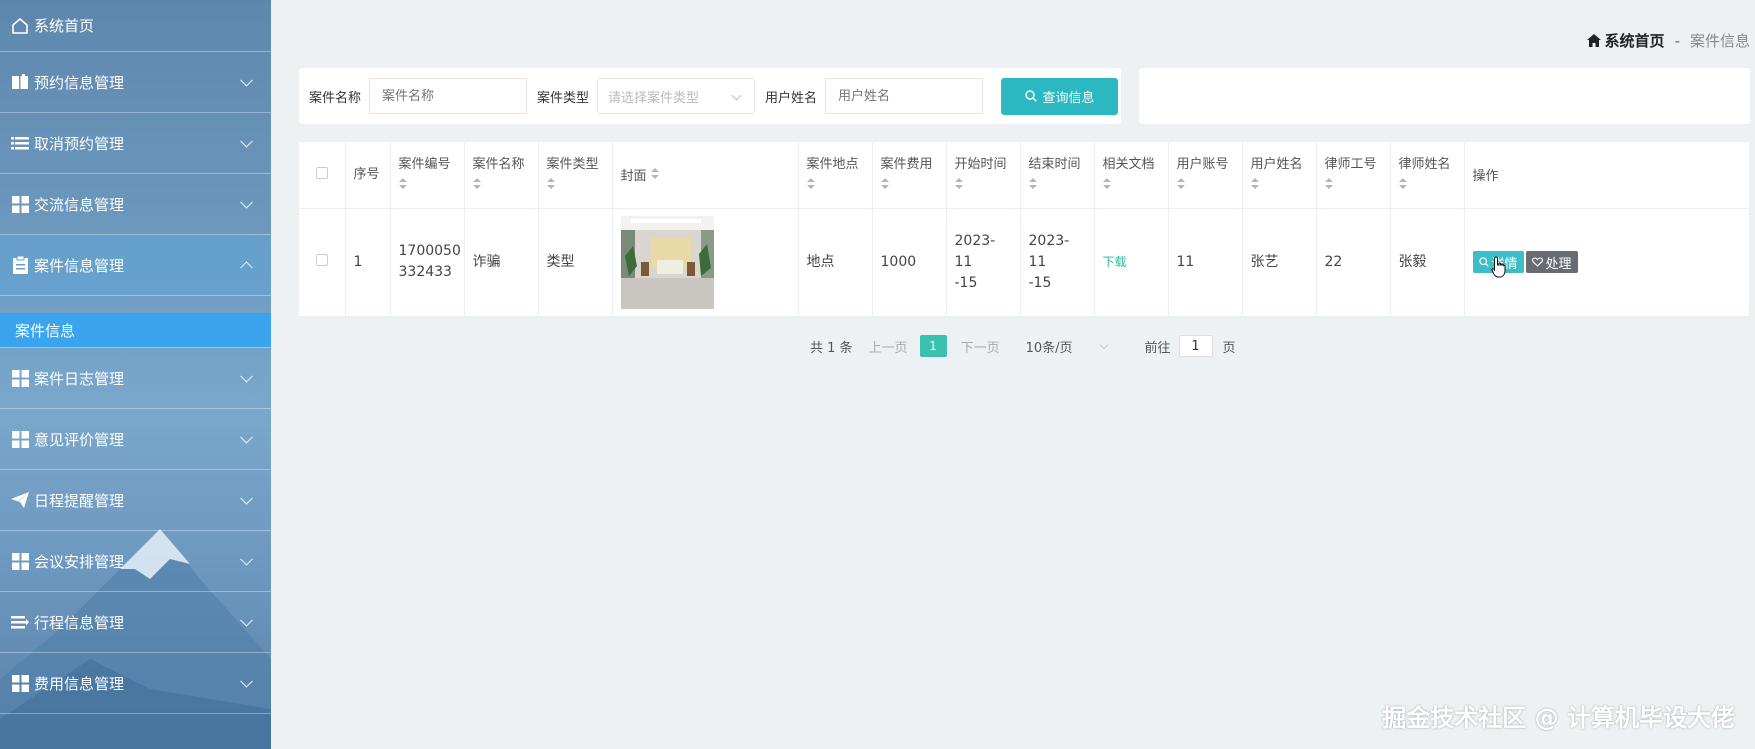 The width and height of the screenshot is (1755, 749). What do you see at coordinates (135, 622) in the screenshot?
I see `sidebar-item-itinerary: 行程信息管理` at bounding box center [135, 622].